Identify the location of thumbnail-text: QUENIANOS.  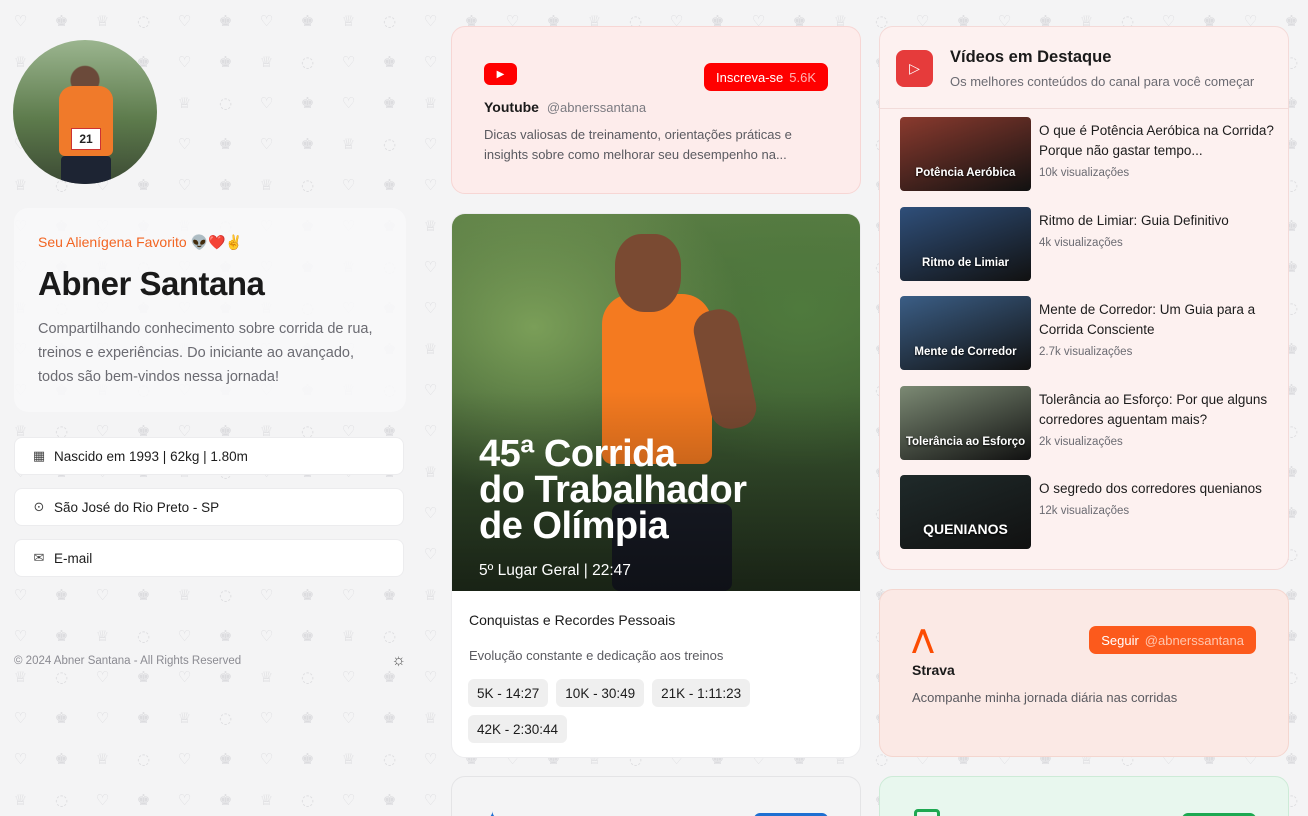
(965, 529).